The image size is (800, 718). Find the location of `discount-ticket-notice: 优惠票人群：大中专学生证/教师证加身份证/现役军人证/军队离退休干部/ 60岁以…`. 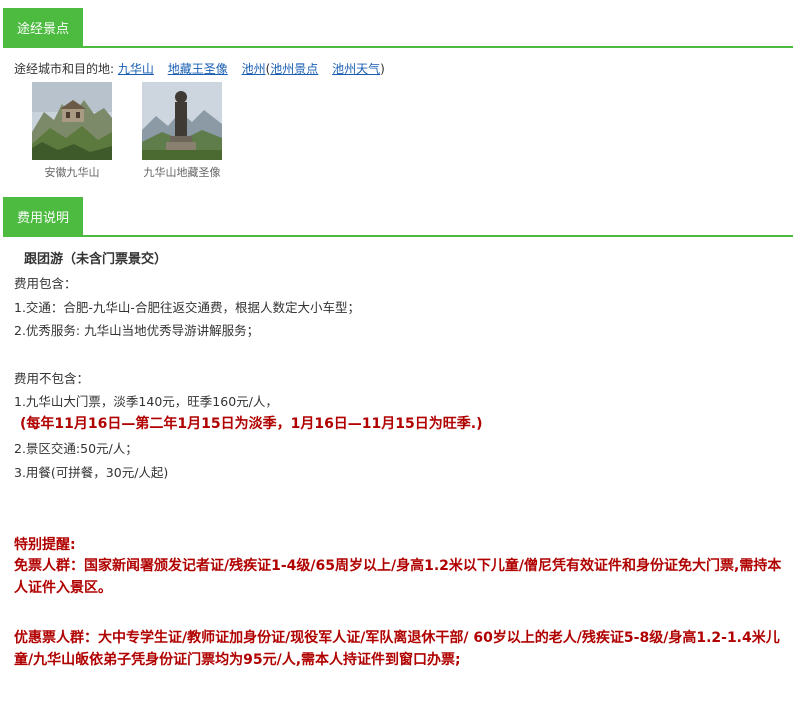

discount-ticket-notice: 优惠票人群：大中专学生证/教师证加身份证/现役军人证/军队离退休干部/ 60岁以… is located at coordinates (397, 649).